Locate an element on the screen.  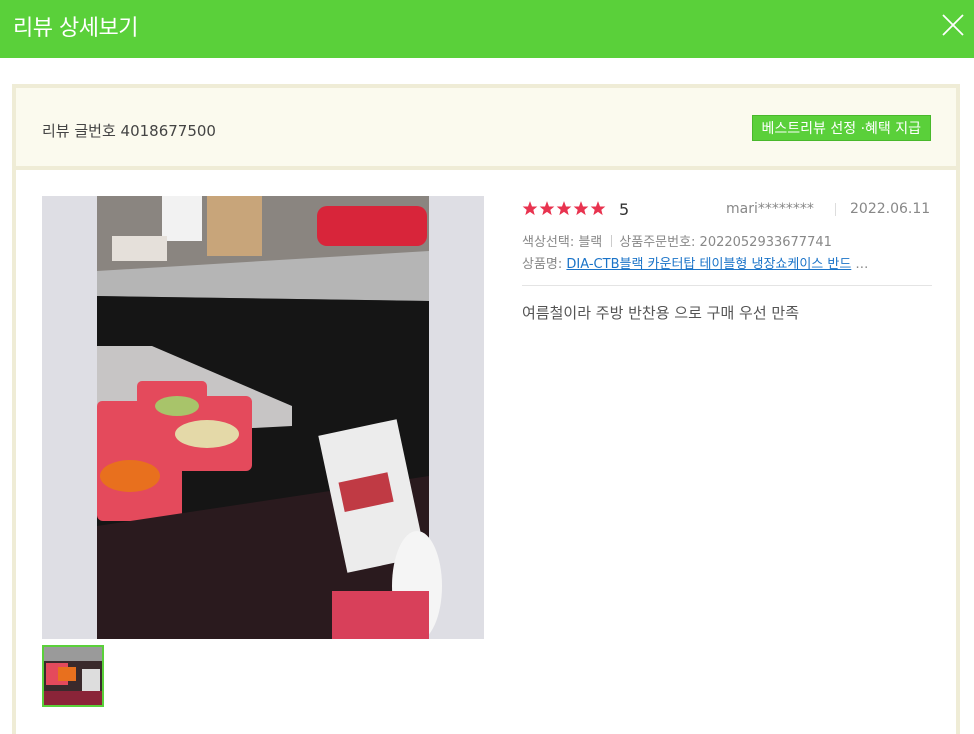
content-divider is located at coordinates (727, 285).